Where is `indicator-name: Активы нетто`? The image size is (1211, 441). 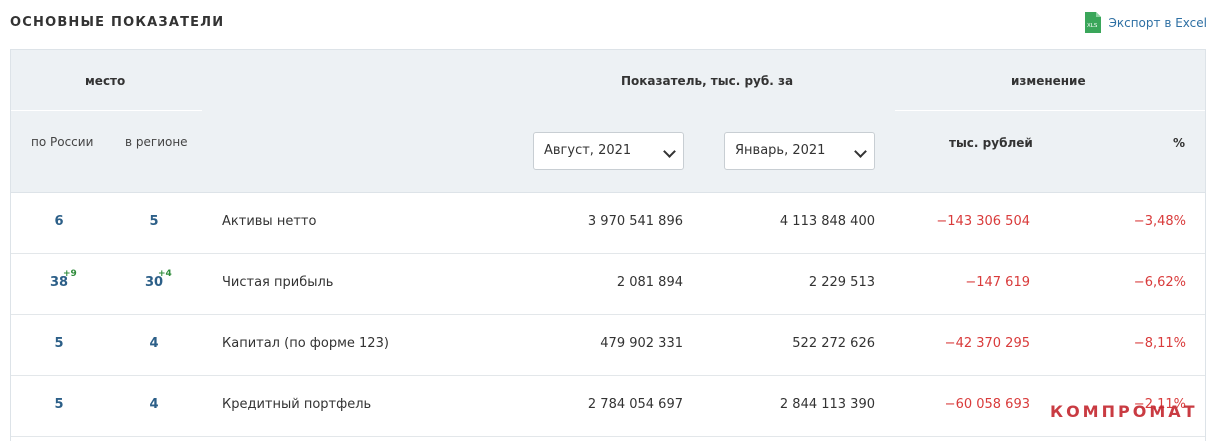 indicator-name: Активы нетто is located at coordinates (269, 221).